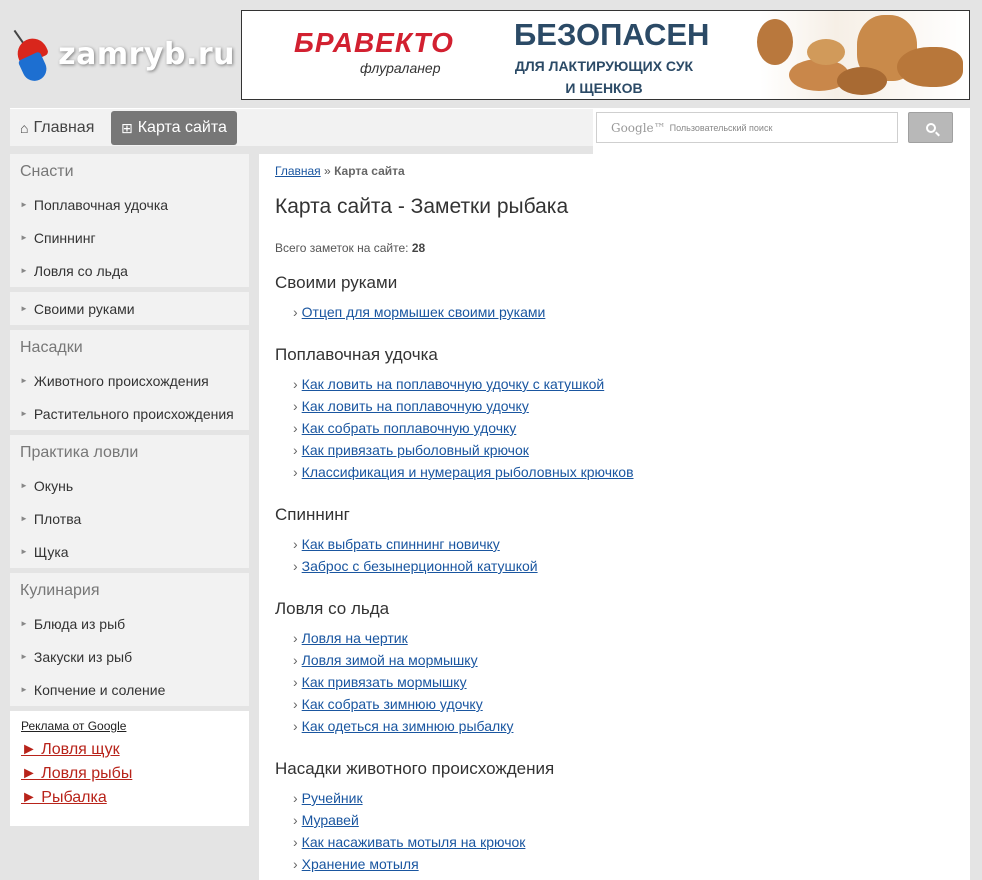 The width and height of the screenshot is (982, 880). I want to click on section-title: Ловля со льда, so click(332, 608).